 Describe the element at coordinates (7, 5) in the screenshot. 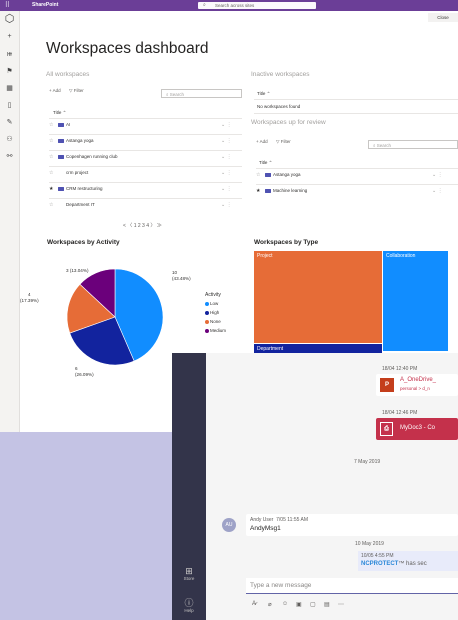

I see `app-launcher-icon: ⠿` at that location.